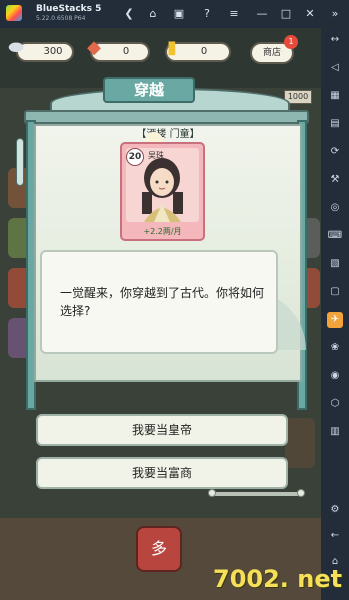  What do you see at coordinates (14, 13) in the screenshot?
I see `bluestacks-logo-icon` at bounding box center [14, 13].